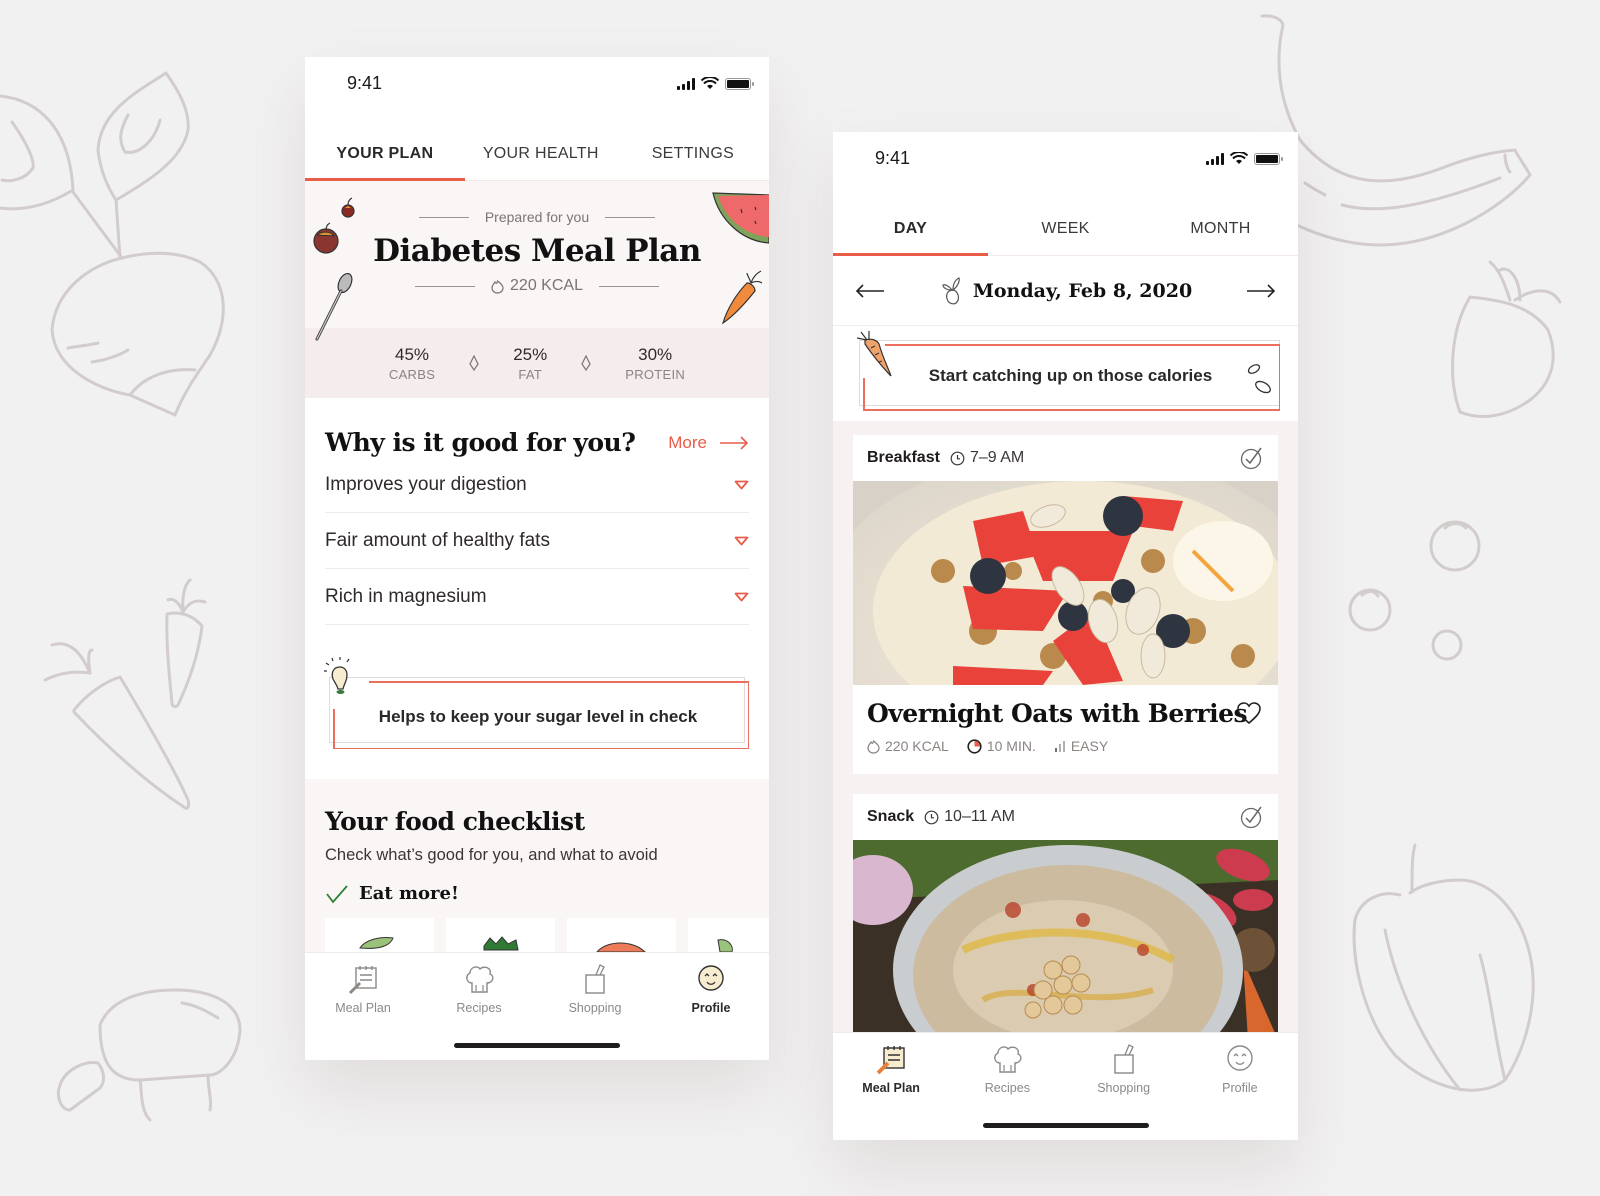 This screenshot has width=1600, height=1196. I want to click on current-date: Monday, Feb 8, 2020, so click(1065, 291).